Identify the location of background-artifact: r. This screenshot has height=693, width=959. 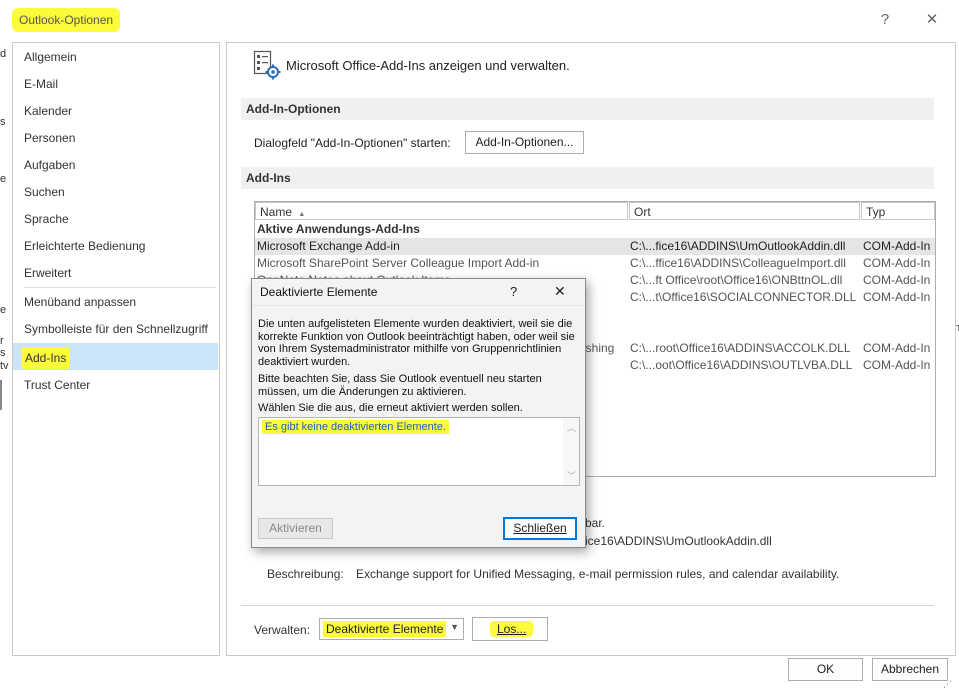
(2, 341).